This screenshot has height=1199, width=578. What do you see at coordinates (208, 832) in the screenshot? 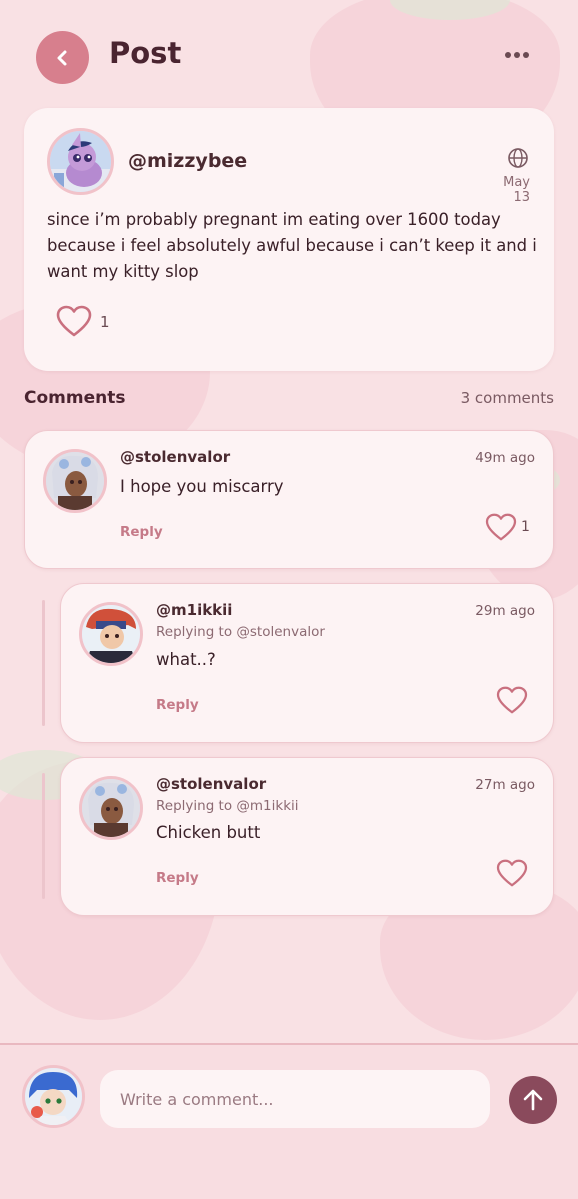
I see `comment-text: Chicken butt` at bounding box center [208, 832].